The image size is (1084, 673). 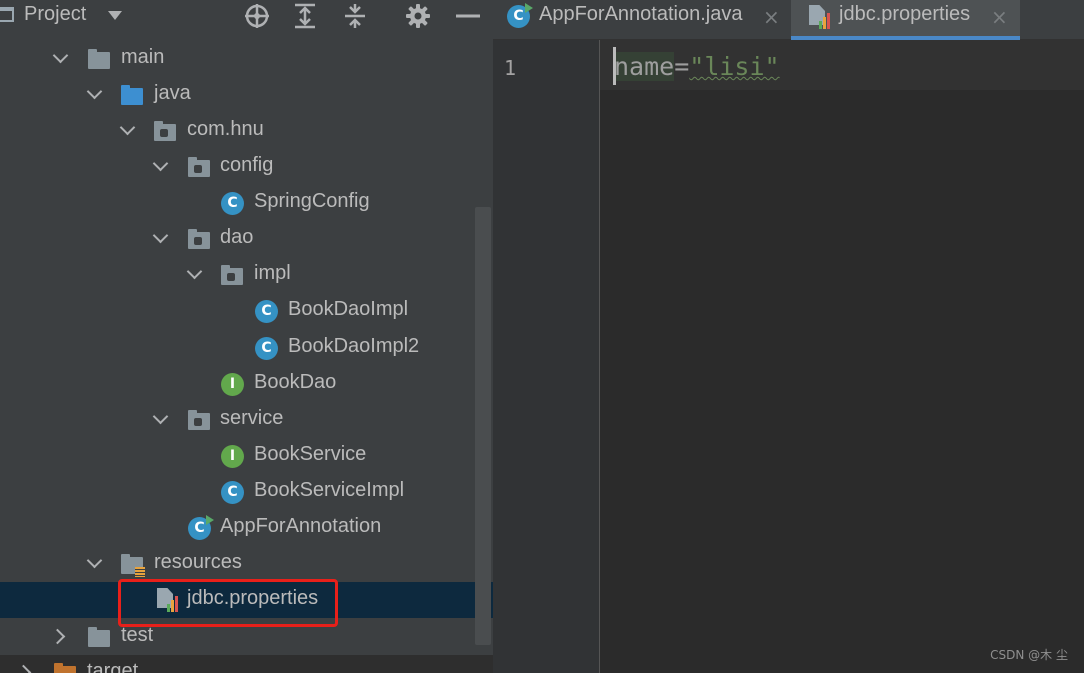 I want to click on tree-node-target: target, so click(x=246, y=664).